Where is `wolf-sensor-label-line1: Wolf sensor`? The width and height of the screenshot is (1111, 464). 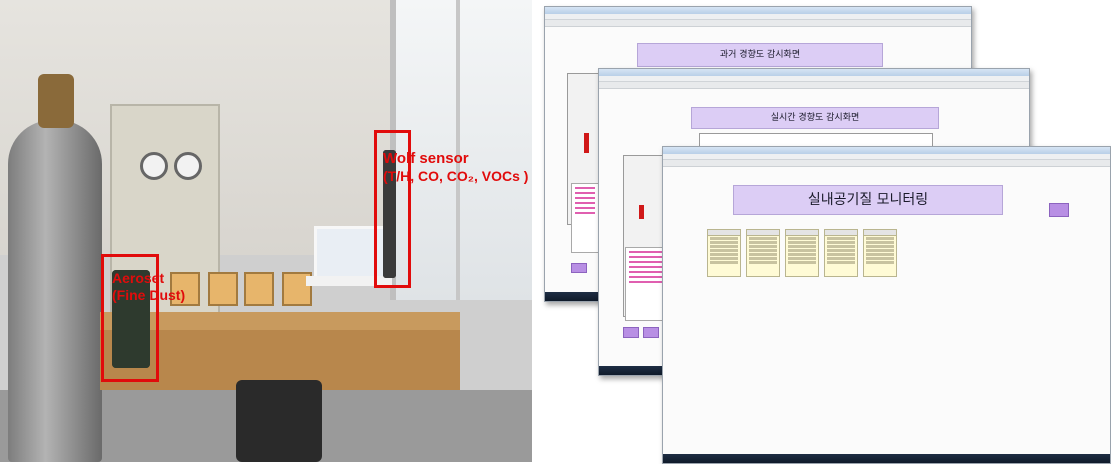
wolf-sensor-label-line1: Wolf sensor is located at coordinates (426, 158).